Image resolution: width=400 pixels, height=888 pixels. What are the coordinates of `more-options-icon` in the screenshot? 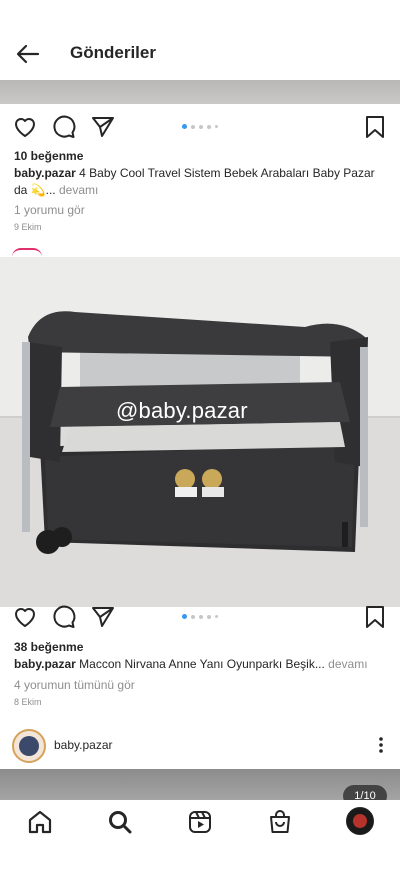 It's located at (381, 745).